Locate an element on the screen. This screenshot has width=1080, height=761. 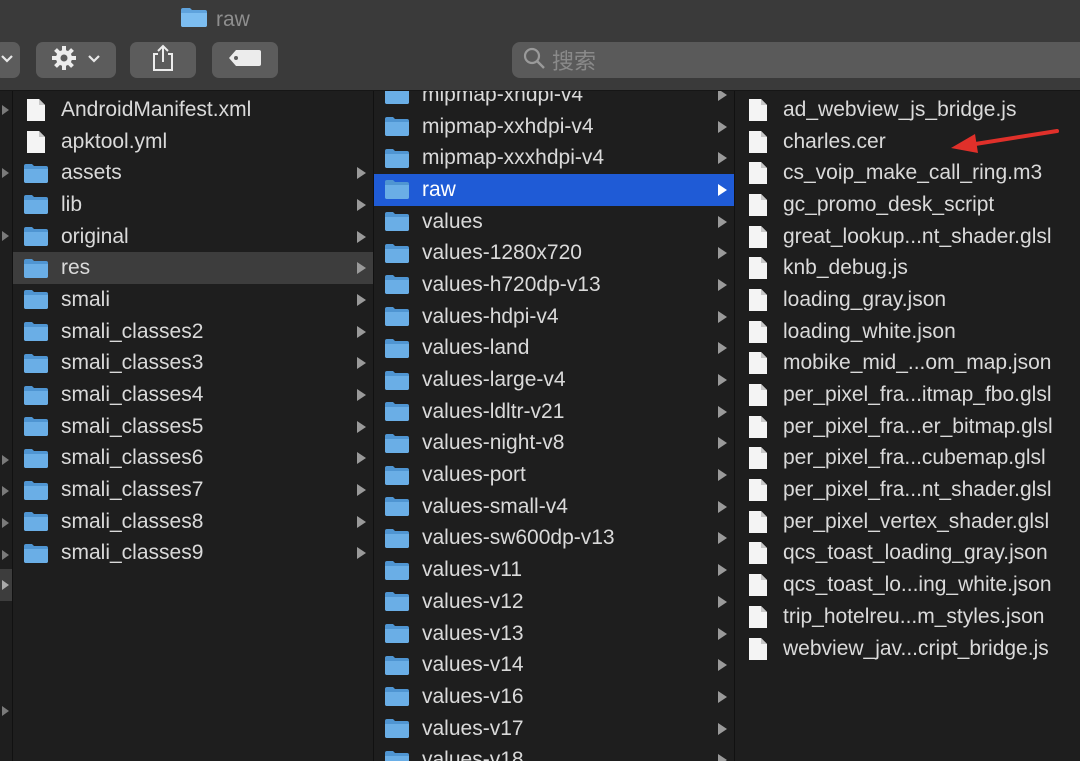
folder-row: raw is located at coordinates (554, 190).